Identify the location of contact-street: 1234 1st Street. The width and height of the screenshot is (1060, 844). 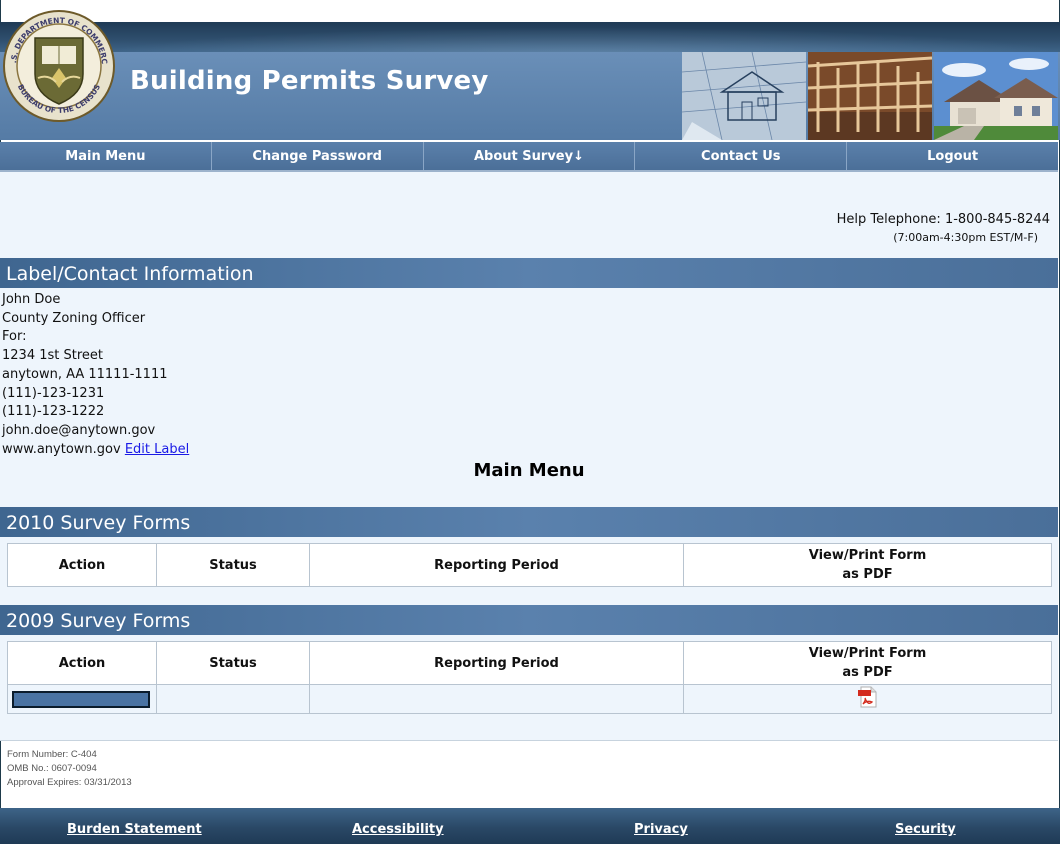
(52, 356).